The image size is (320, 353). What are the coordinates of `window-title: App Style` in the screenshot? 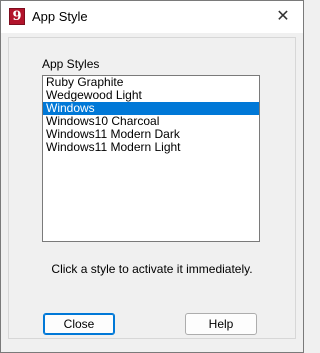 It's located at (60, 16).